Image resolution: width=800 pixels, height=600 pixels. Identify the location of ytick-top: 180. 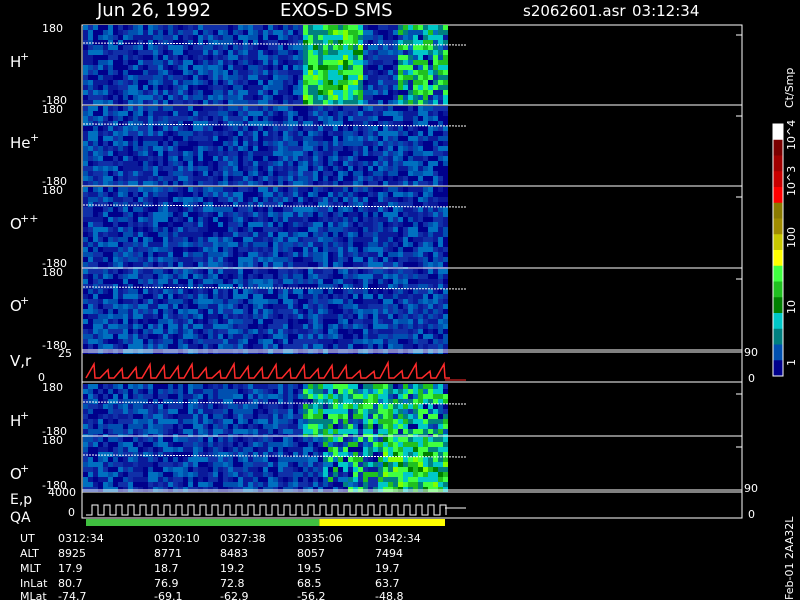
(52, 272).